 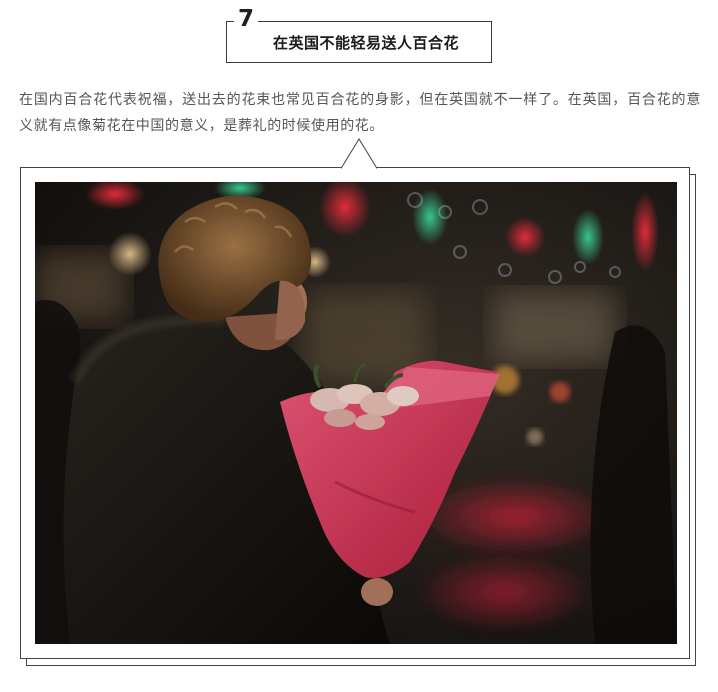 What do you see at coordinates (359, 153) in the screenshot?
I see `frame-pointer-notch` at bounding box center [359, 153].